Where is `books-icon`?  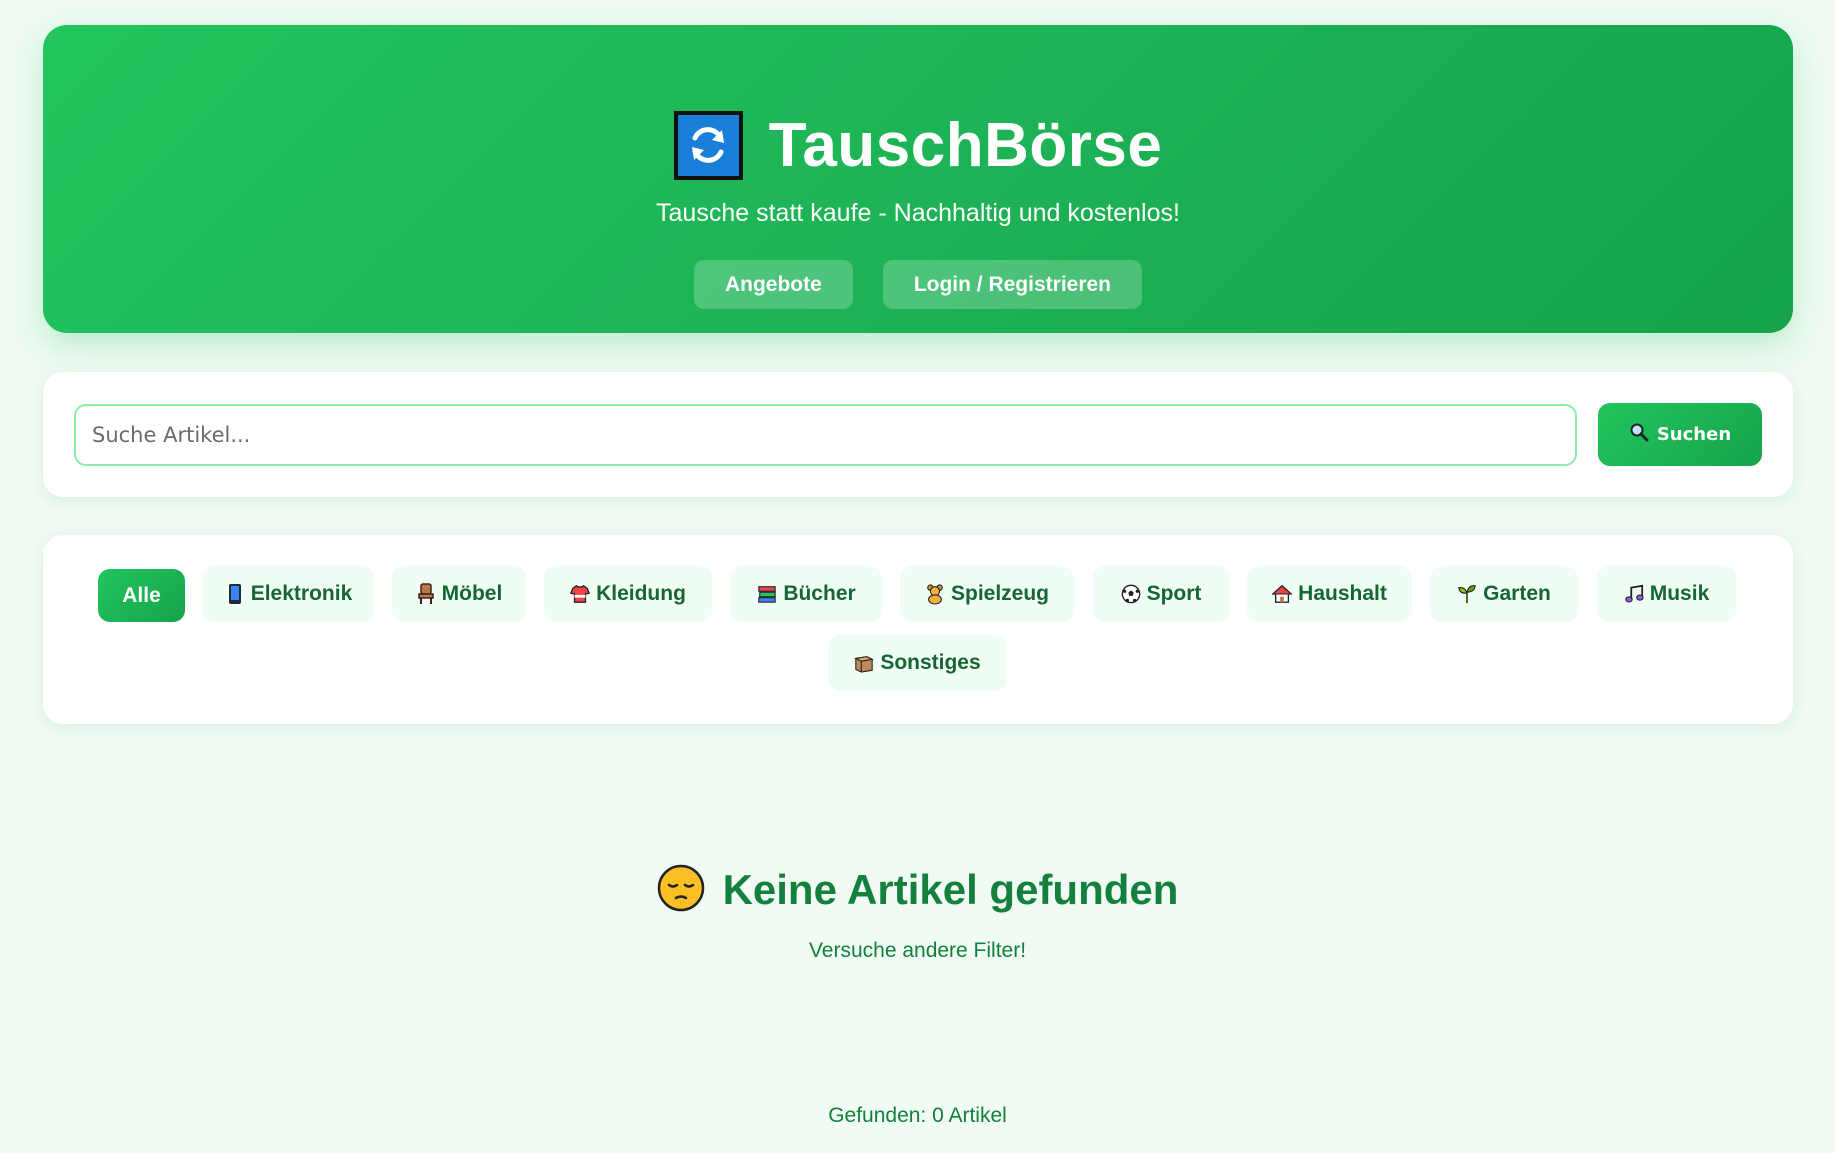
books-icon is located at coordinates (767, 594).